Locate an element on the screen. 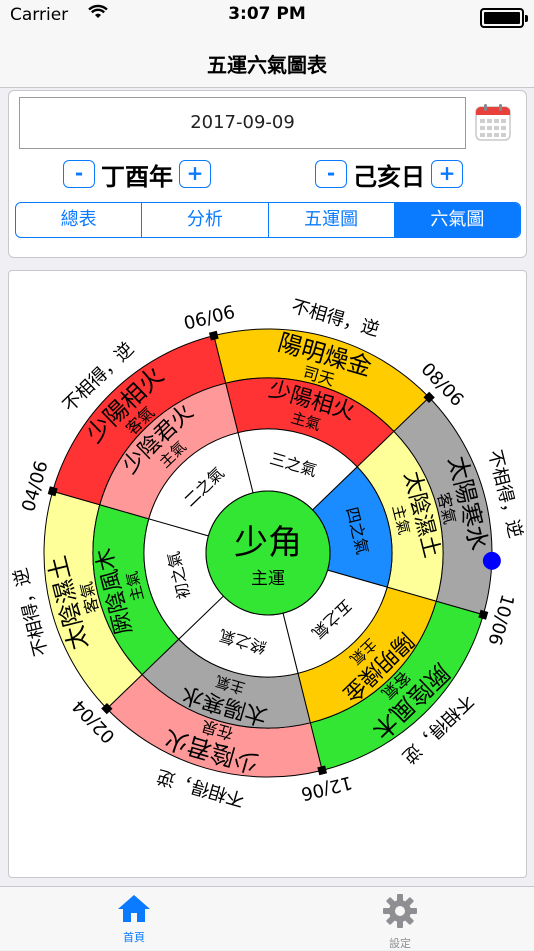 This screenshot has width=534, height=951. tab-settings-label: 設定 is located at coordinates (400, 943).